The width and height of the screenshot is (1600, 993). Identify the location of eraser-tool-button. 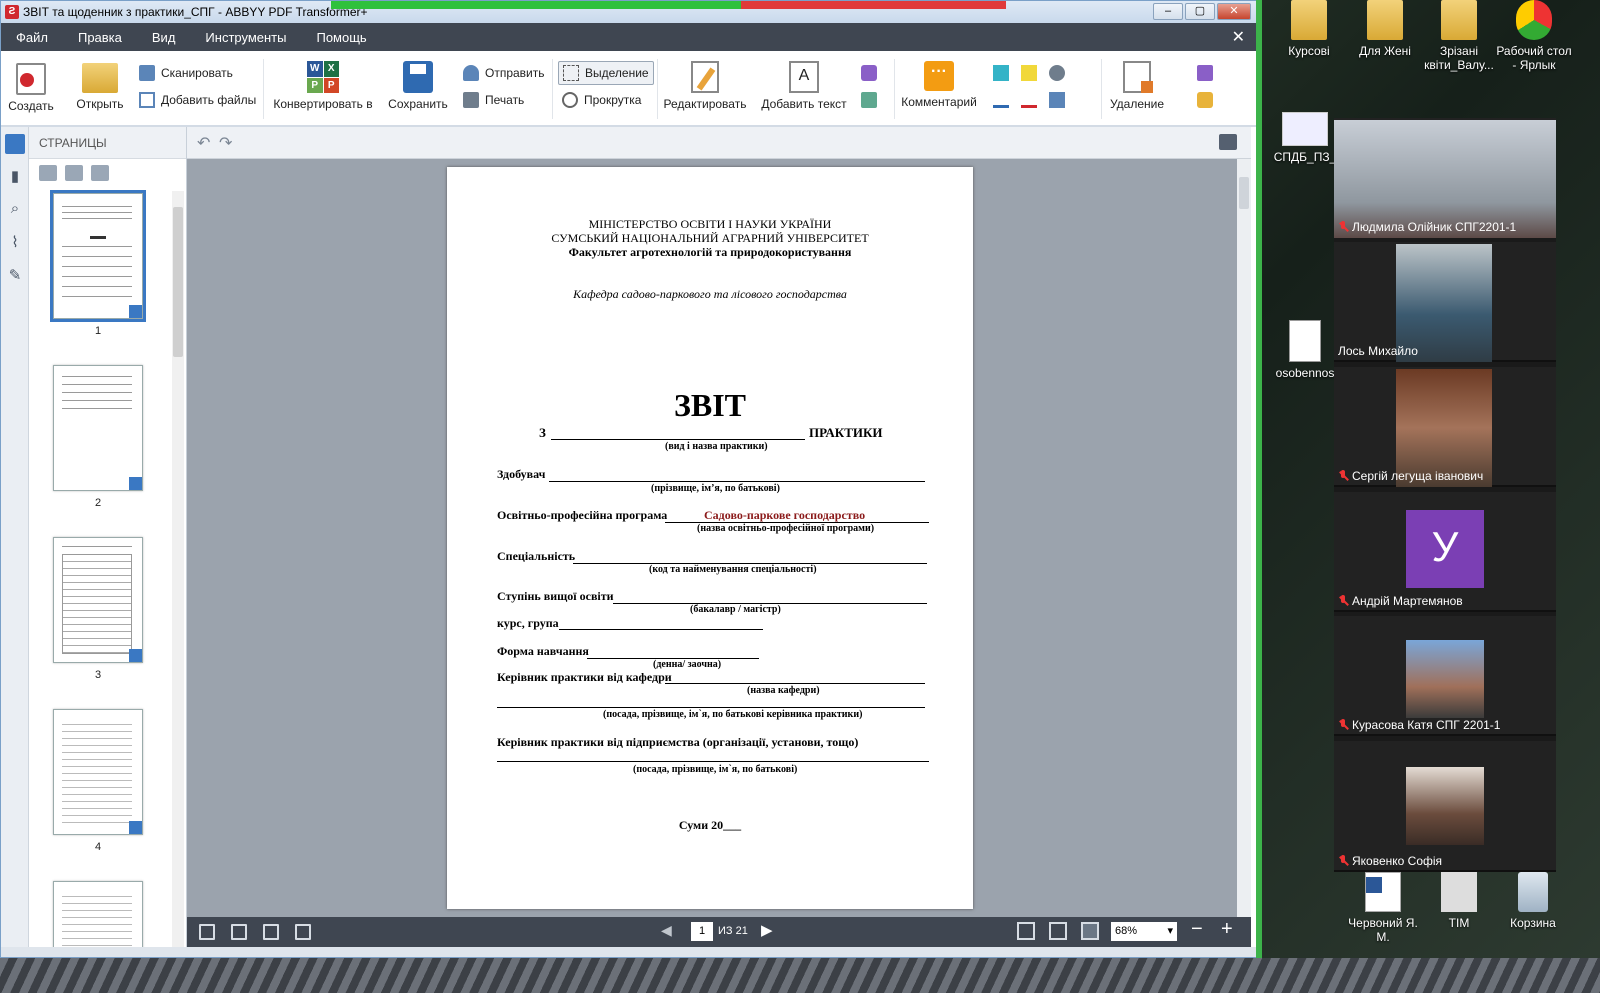
(869, 73).